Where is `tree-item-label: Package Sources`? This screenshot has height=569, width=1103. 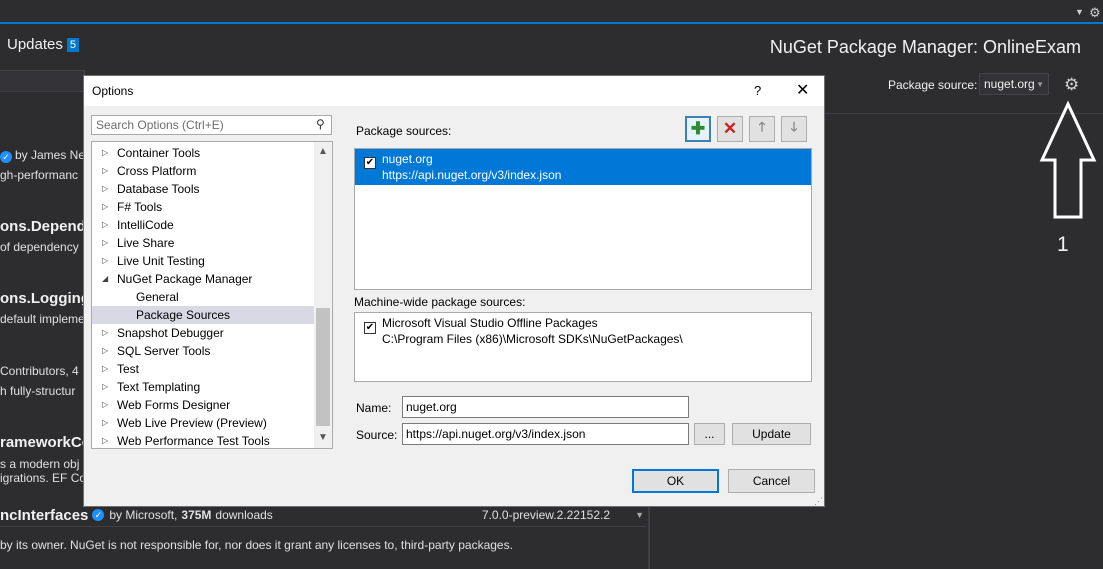
tree-item-label: Package Sources is located at coordinates (183, 315).